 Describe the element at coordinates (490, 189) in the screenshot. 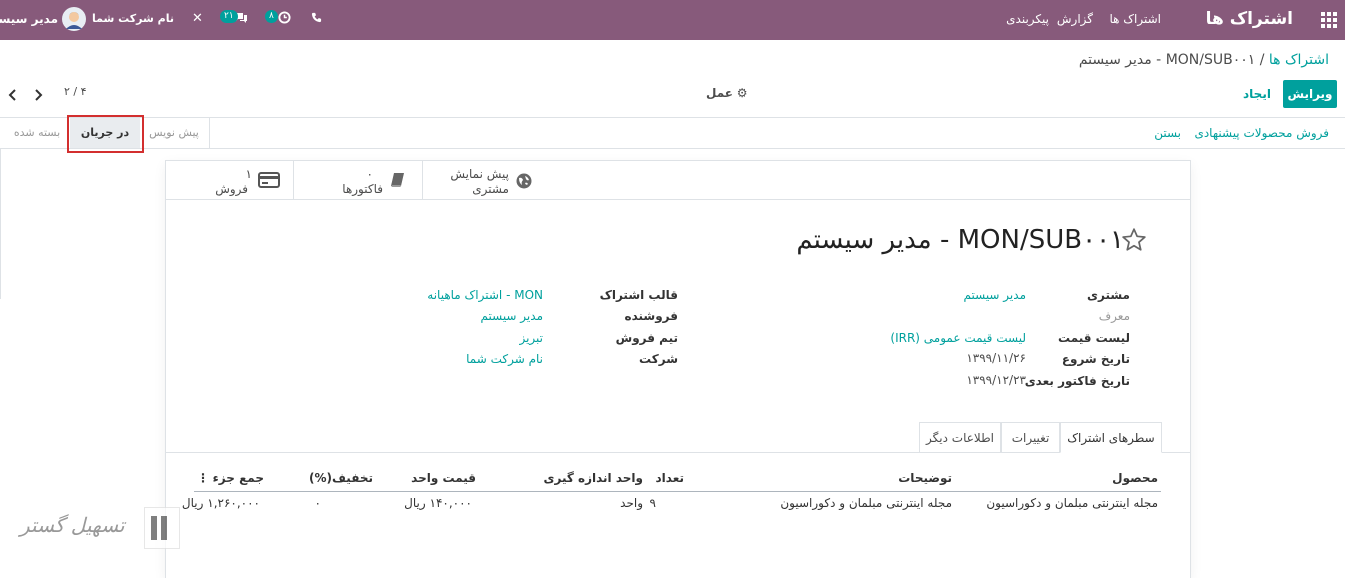

I see `customer-preview-line2: مشتری` at that location.